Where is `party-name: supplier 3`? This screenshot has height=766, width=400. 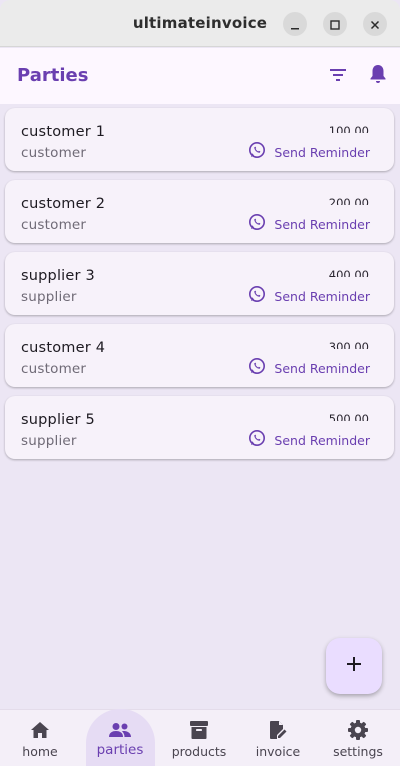
party-name: supplier 3 is located at coordinates (58, 276).